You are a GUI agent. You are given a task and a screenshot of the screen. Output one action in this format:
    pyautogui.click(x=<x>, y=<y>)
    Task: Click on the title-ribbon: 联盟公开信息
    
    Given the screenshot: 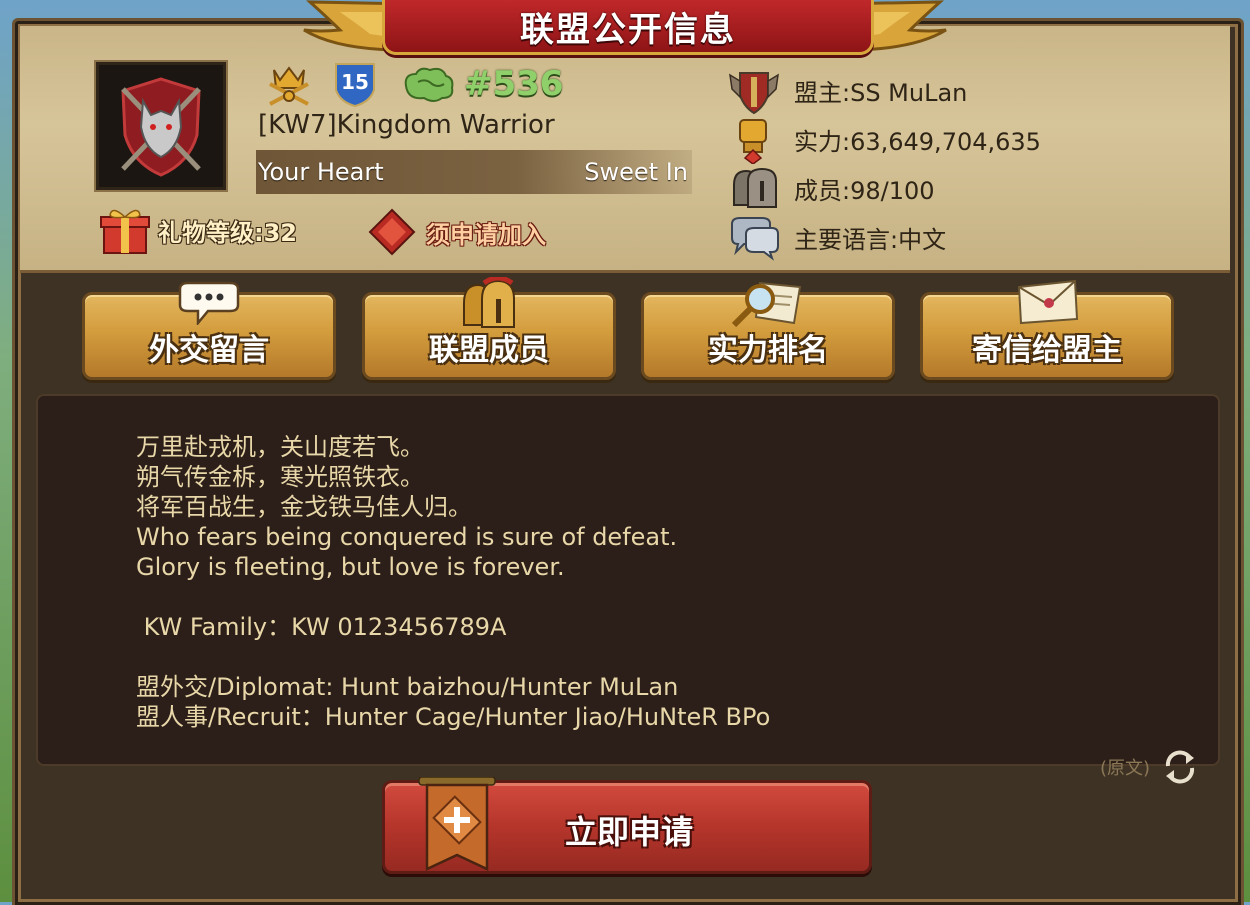 What is the action you would take?
    pyautogui.click(x=628, y=27)
    